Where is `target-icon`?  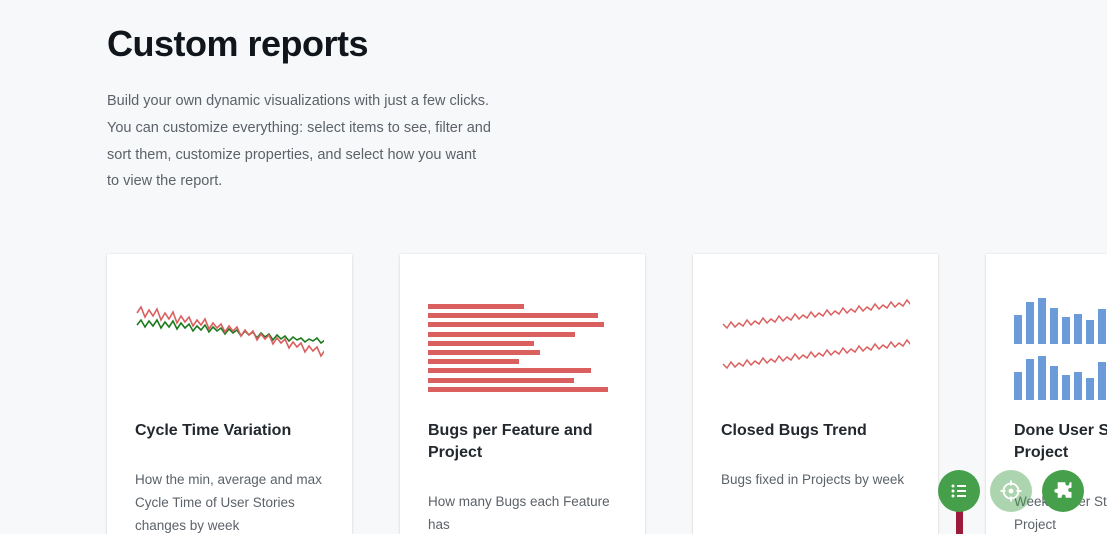
target-icon is located at coordinates (1011, 491).